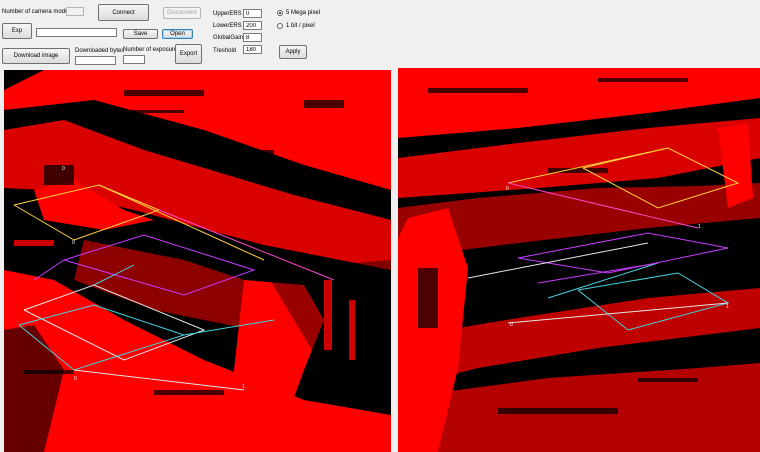 The width and height of the screenshot is (760, 452). What do you see at coordinates (76, 32) in the screenshot?
I see `path-field` at bounding box center [76, 32].